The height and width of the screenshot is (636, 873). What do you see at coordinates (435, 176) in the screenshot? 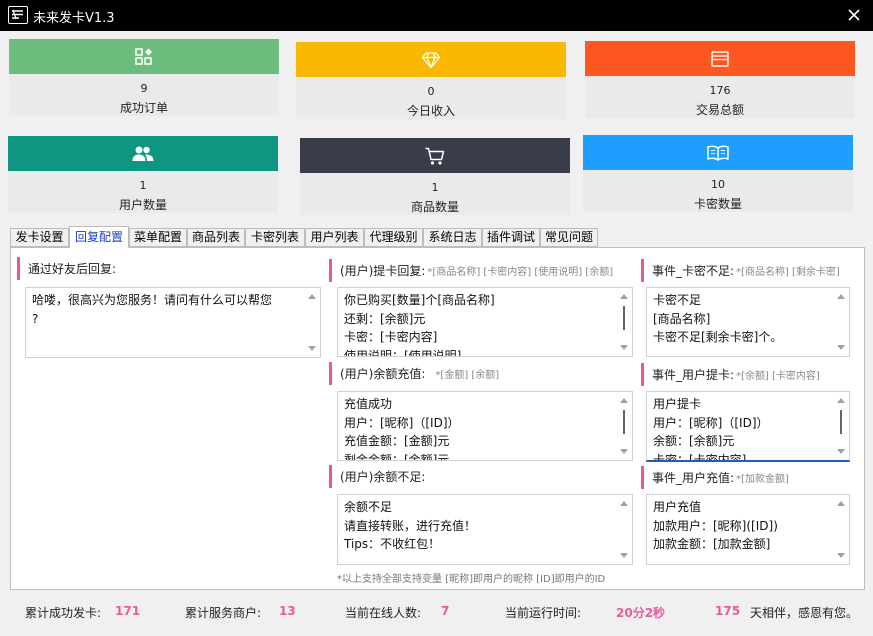
I see `card-product-count: 1 商品数量` at bounding box center [435, 176].